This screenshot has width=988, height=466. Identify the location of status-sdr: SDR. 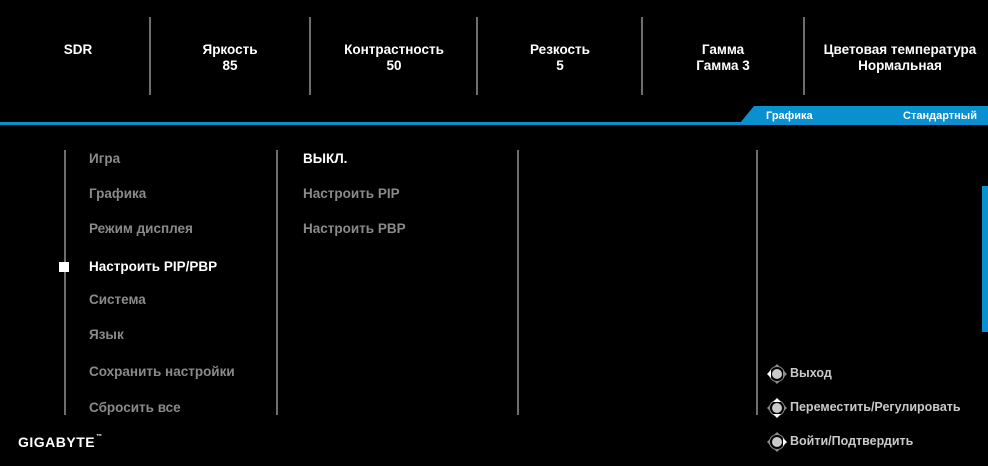
(78, 50).